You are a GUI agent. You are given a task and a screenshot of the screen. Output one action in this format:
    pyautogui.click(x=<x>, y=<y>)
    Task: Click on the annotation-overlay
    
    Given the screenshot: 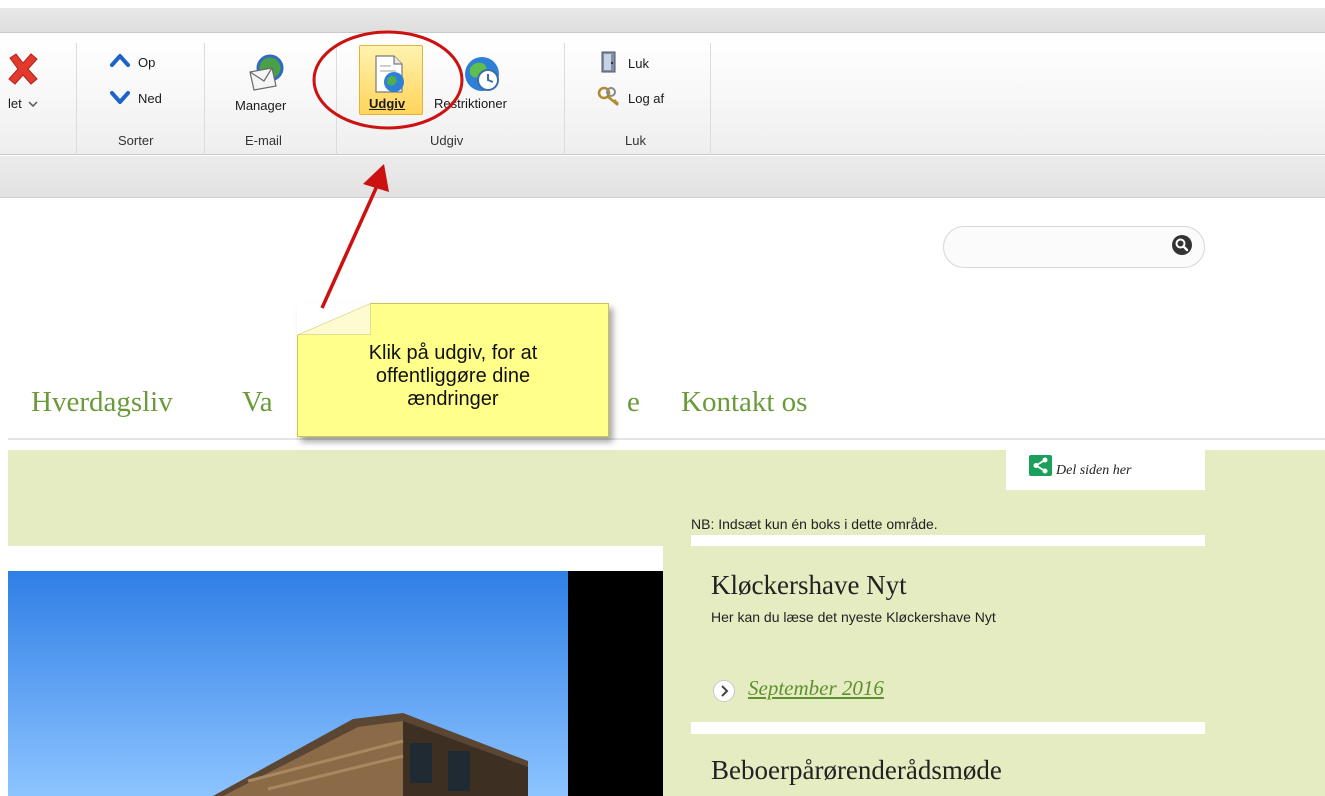 What is the action you would take?
    pyautogui.click(x=388, y=169)
    